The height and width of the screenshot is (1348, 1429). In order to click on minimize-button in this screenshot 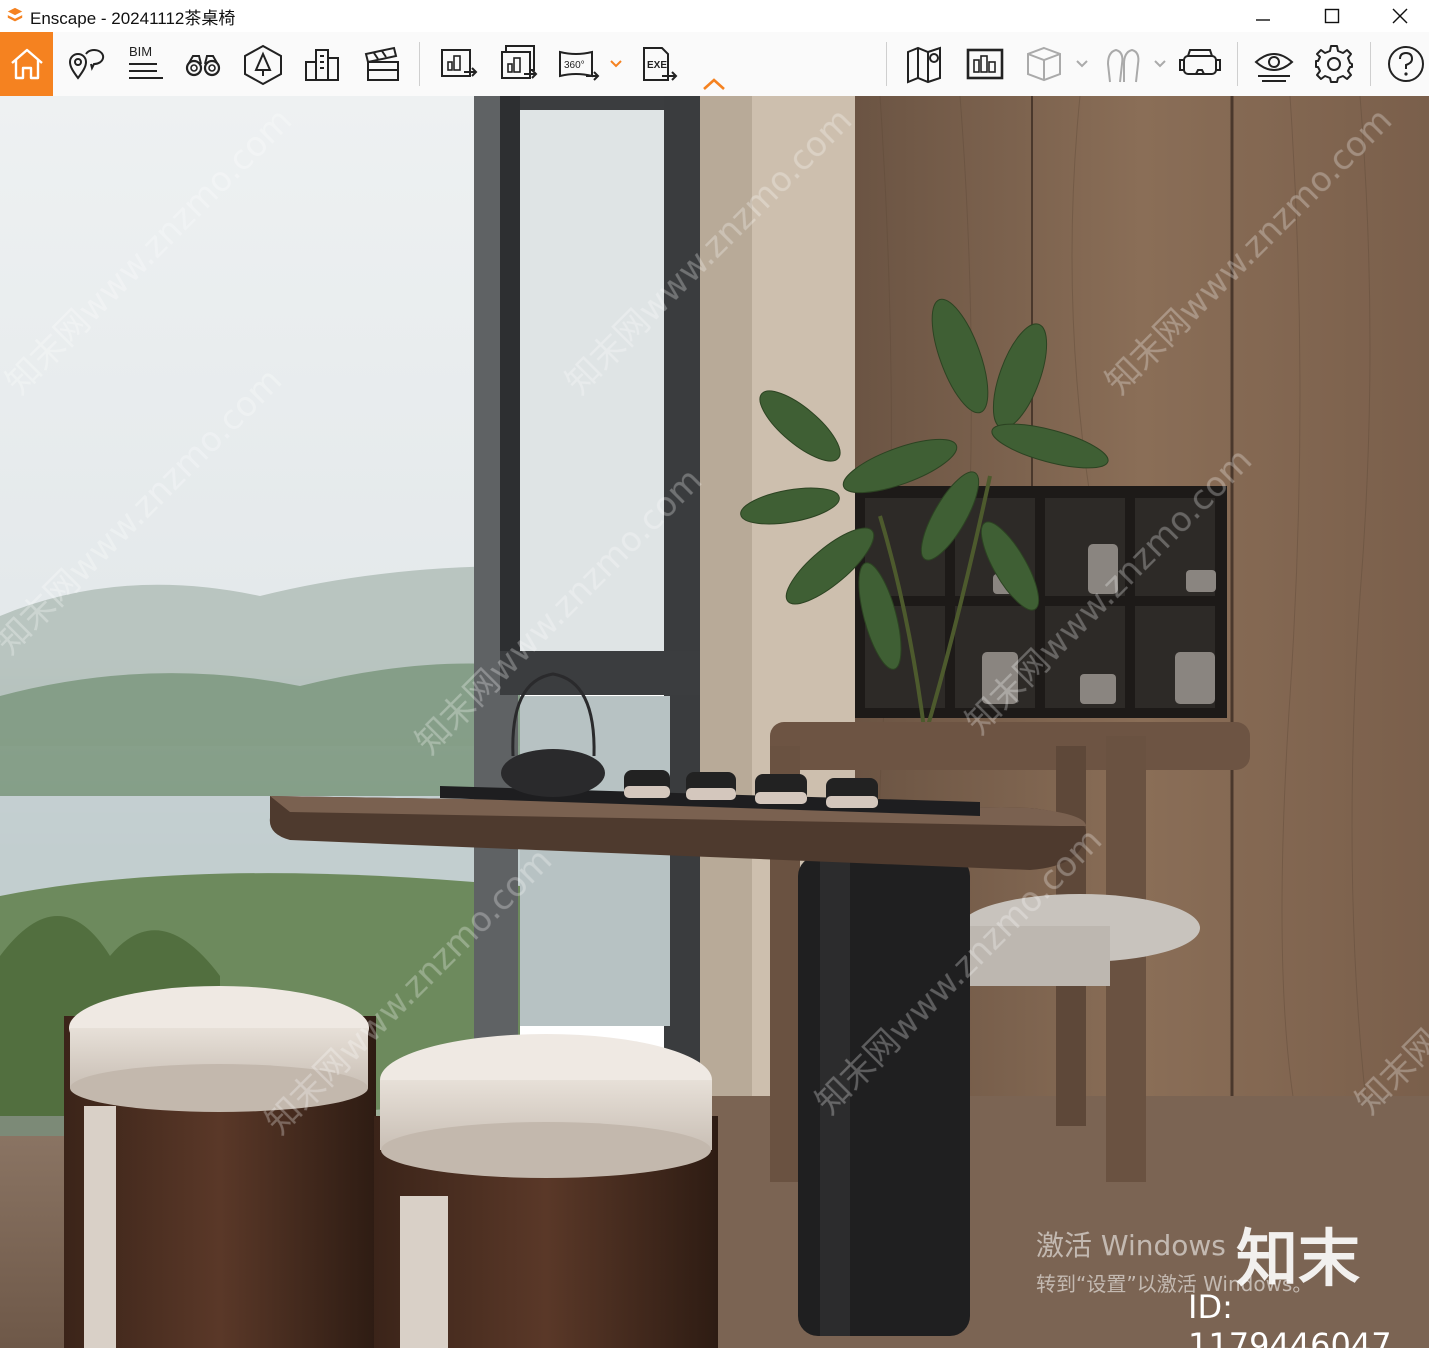, I will do `click(1263, 16)`.